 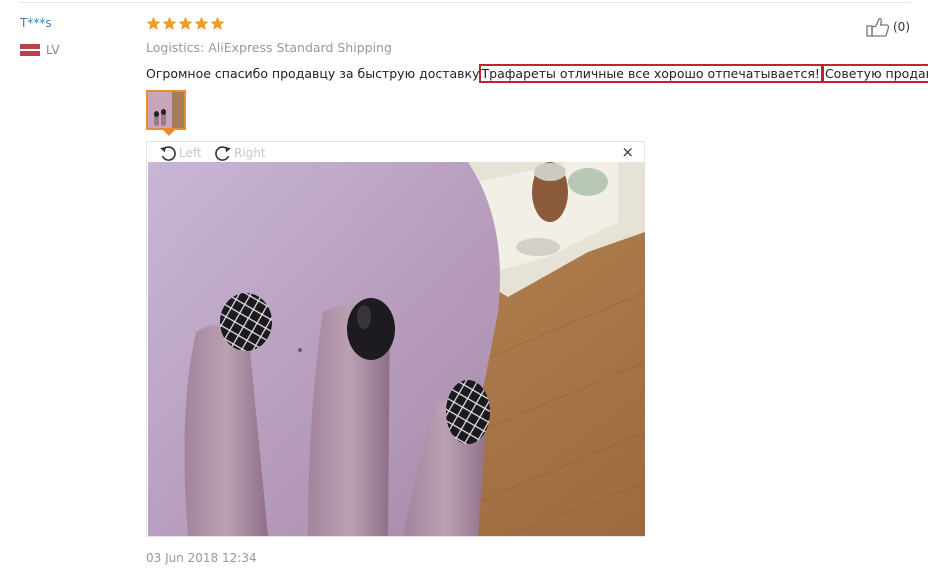 What do you see at coordinates (168, 153) in the screenshot?
I see `rotate-left-icon` at bounding box center [168, 153].